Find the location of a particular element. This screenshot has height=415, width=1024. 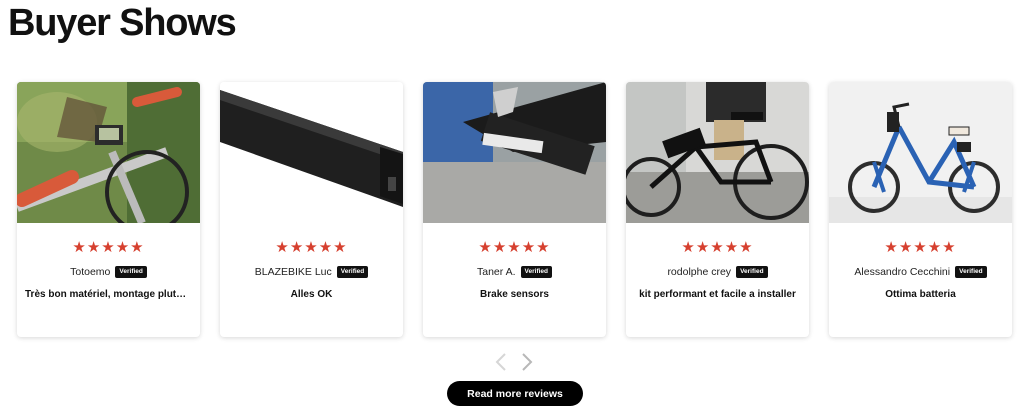

review-text: kit performant et facile a installer is located at coordinates (717, 294).